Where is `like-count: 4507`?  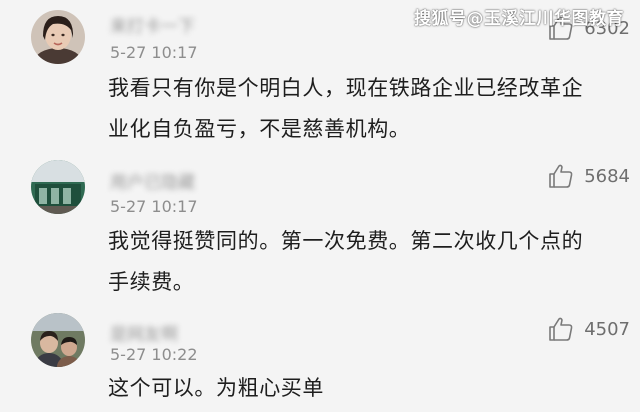
like-count: 4507 is located at coordinates (607, 329).